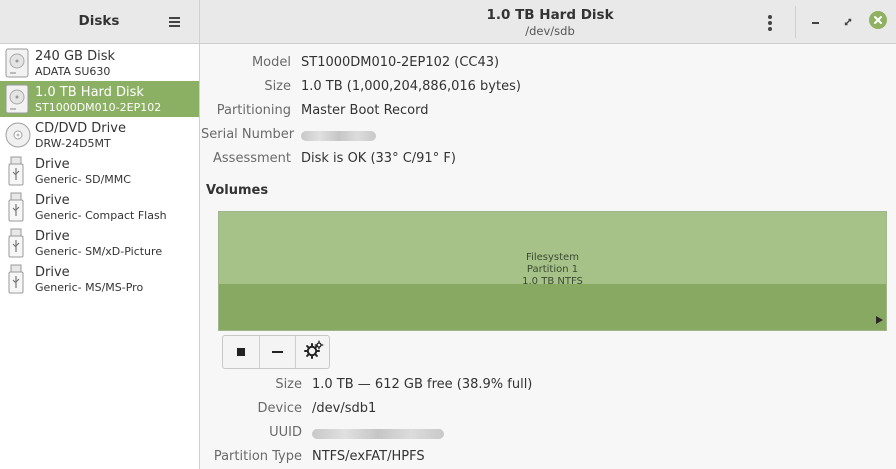 The height and width of the screenshot is (469, 896). Describe the element at coordinates (80, 128) in the screenshot. I see `sidebar-item-label: CD/DVD Drive` at that location.